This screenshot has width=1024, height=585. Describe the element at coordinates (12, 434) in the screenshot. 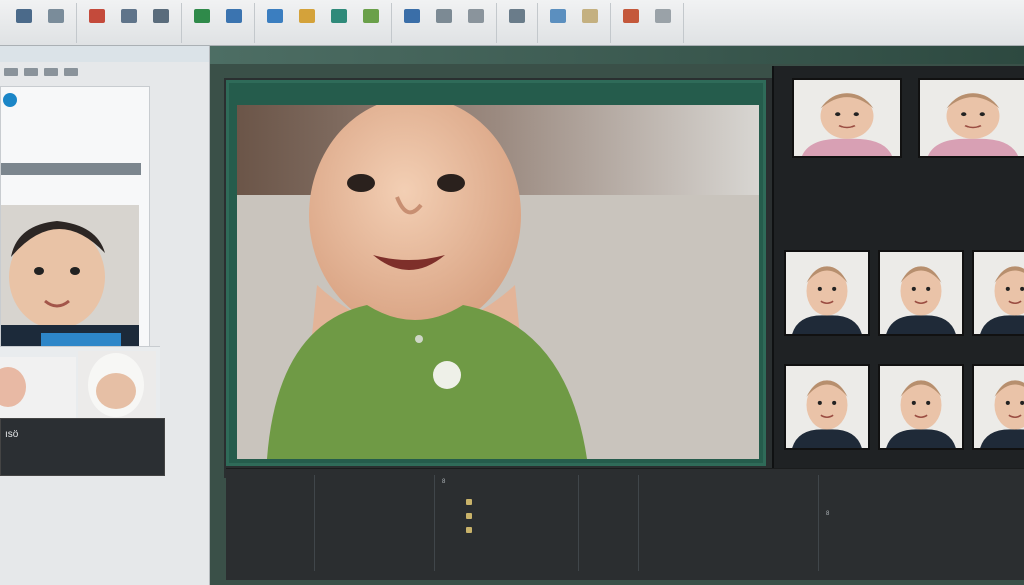

I see `info-heading: ısö` at that location.